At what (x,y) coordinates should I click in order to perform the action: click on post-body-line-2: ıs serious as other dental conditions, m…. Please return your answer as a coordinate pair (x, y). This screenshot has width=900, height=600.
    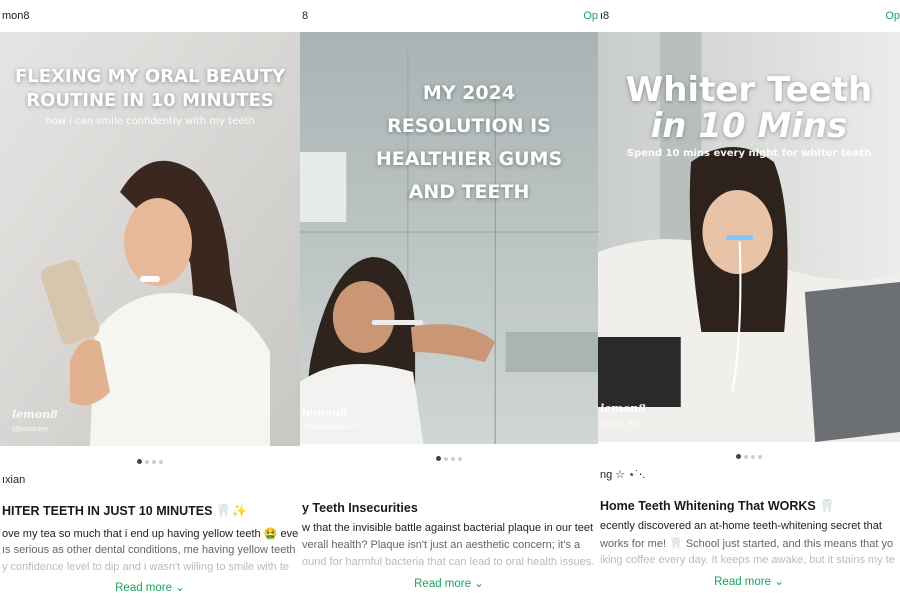
    Looking at the image, I should click on (149, 550).